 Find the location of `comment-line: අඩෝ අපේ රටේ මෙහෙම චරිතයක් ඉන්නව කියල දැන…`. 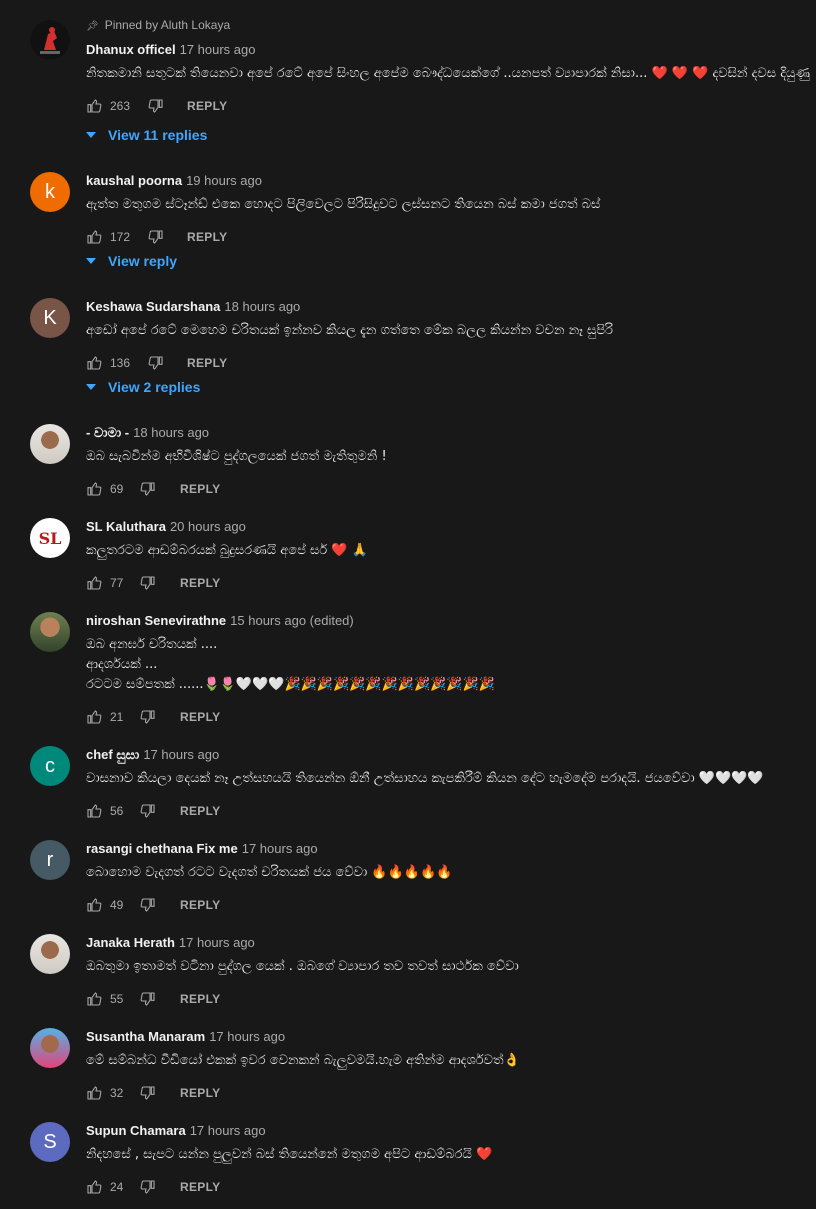

comment-line: අඩෝ අපේ රටේ මෙහෙම චරිතයක් ඉන්නව කියල දැන… is located at coordinates (349, 330).